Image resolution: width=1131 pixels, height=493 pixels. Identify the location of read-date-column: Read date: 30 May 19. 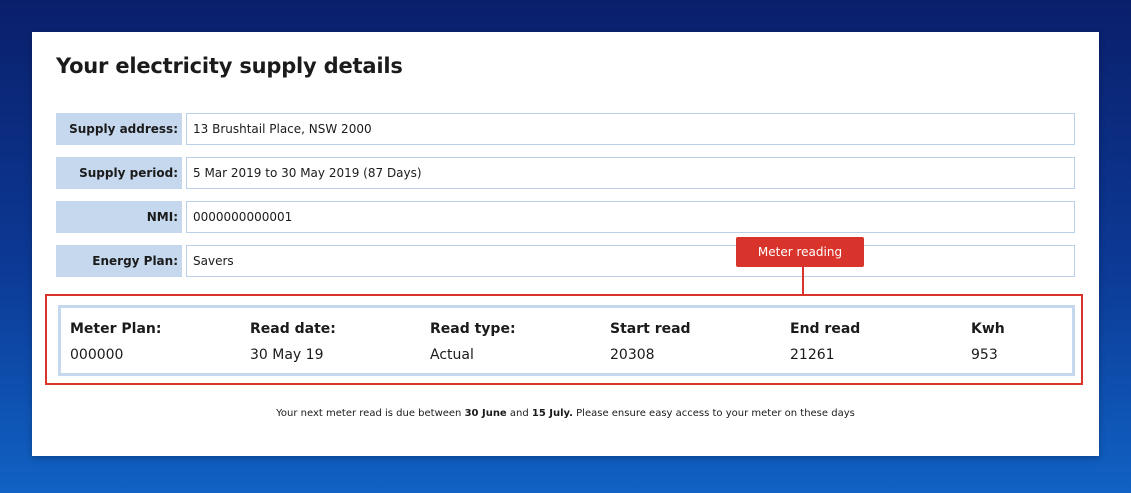
(293, 342).